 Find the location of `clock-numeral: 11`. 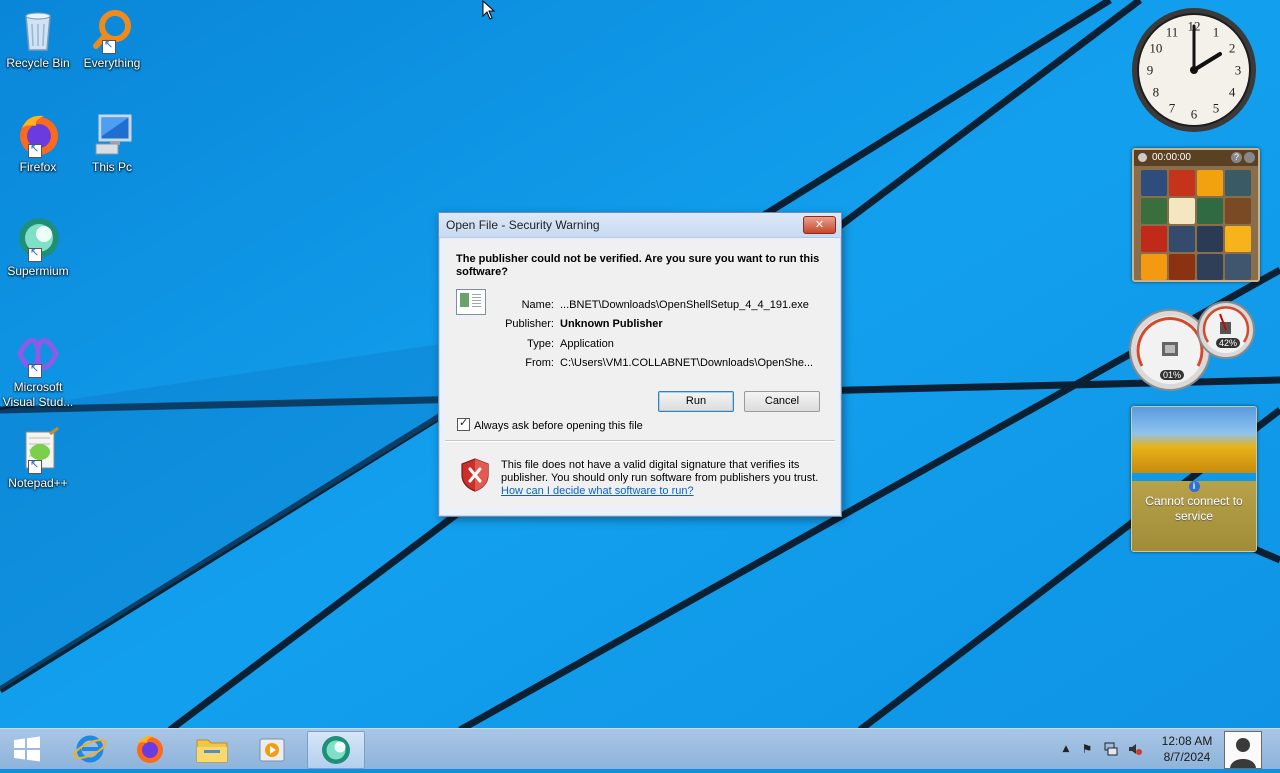

clock-numeral: 11 is located at coordinates (1172, 31).